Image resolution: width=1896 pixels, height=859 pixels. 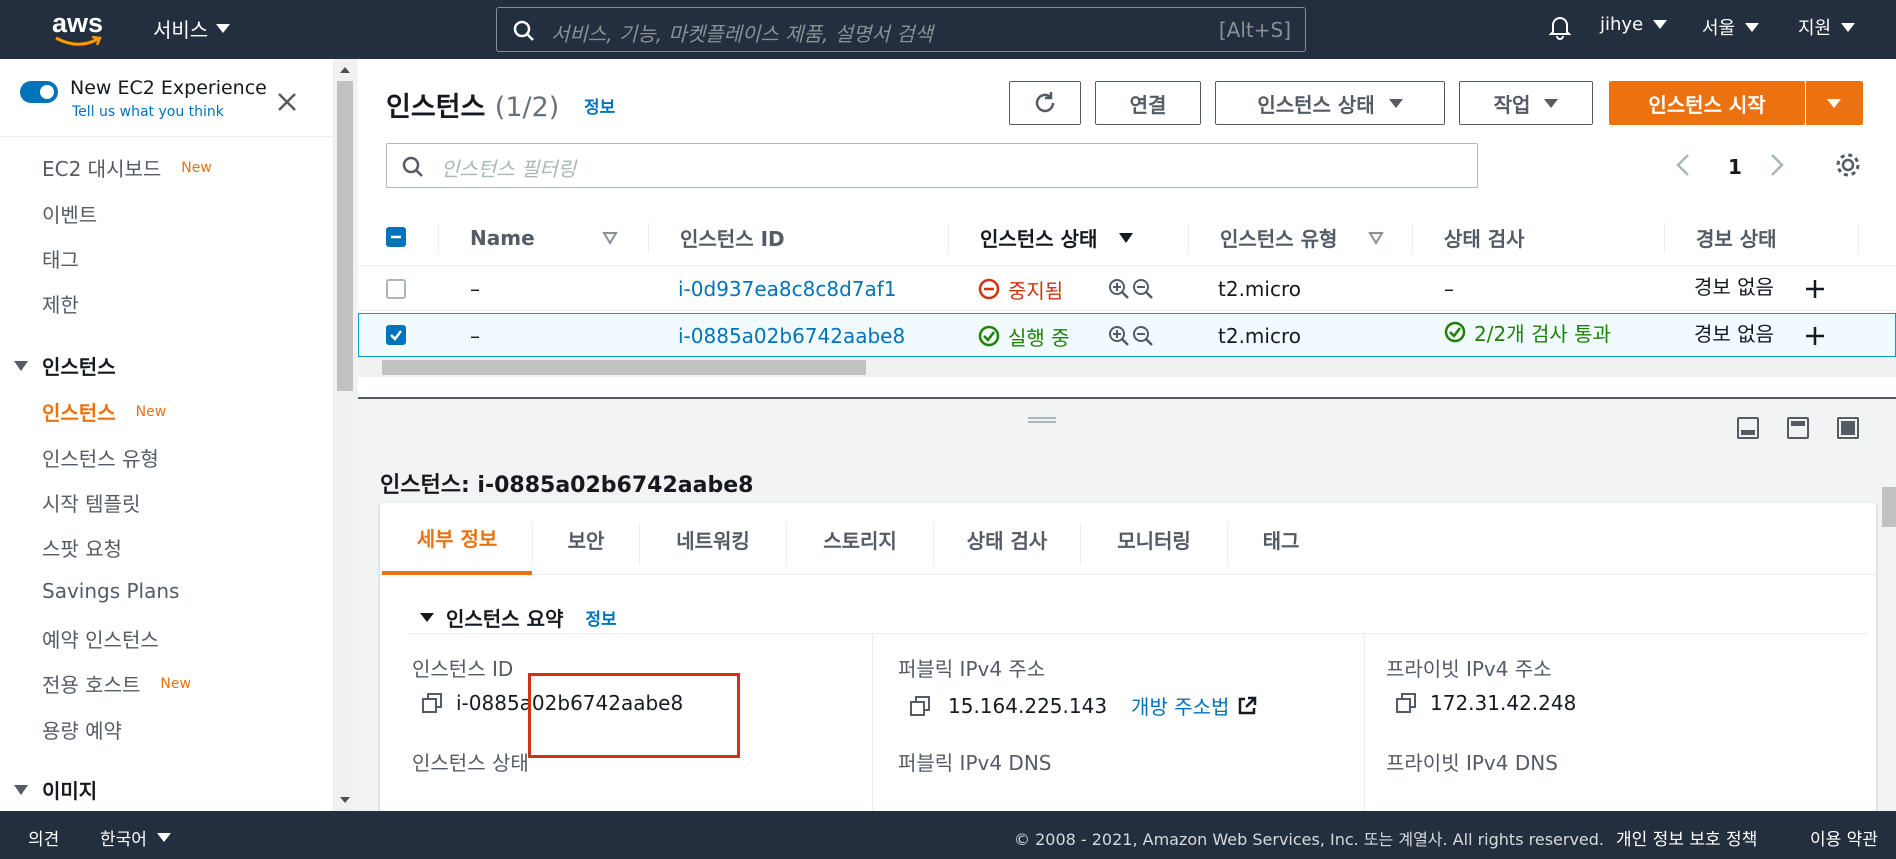 What do you see at coordinates (69, 213) in the screenshot?
I see `sidebar-item-events: 이벤트` at bounding box center [69, 213].